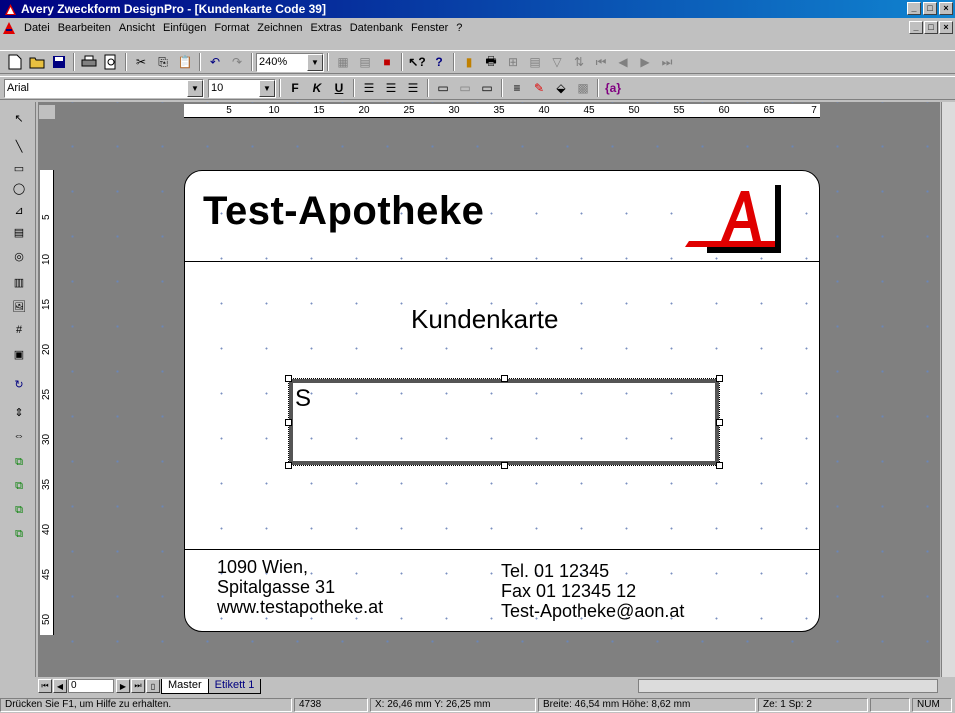 Image resolution: width=955 pixels, height=713 pixels. What do you see at coordinates (561, 88) in the screenshot?
I see `fill-color-icon: ⬙` at bounding box center [561, 88].